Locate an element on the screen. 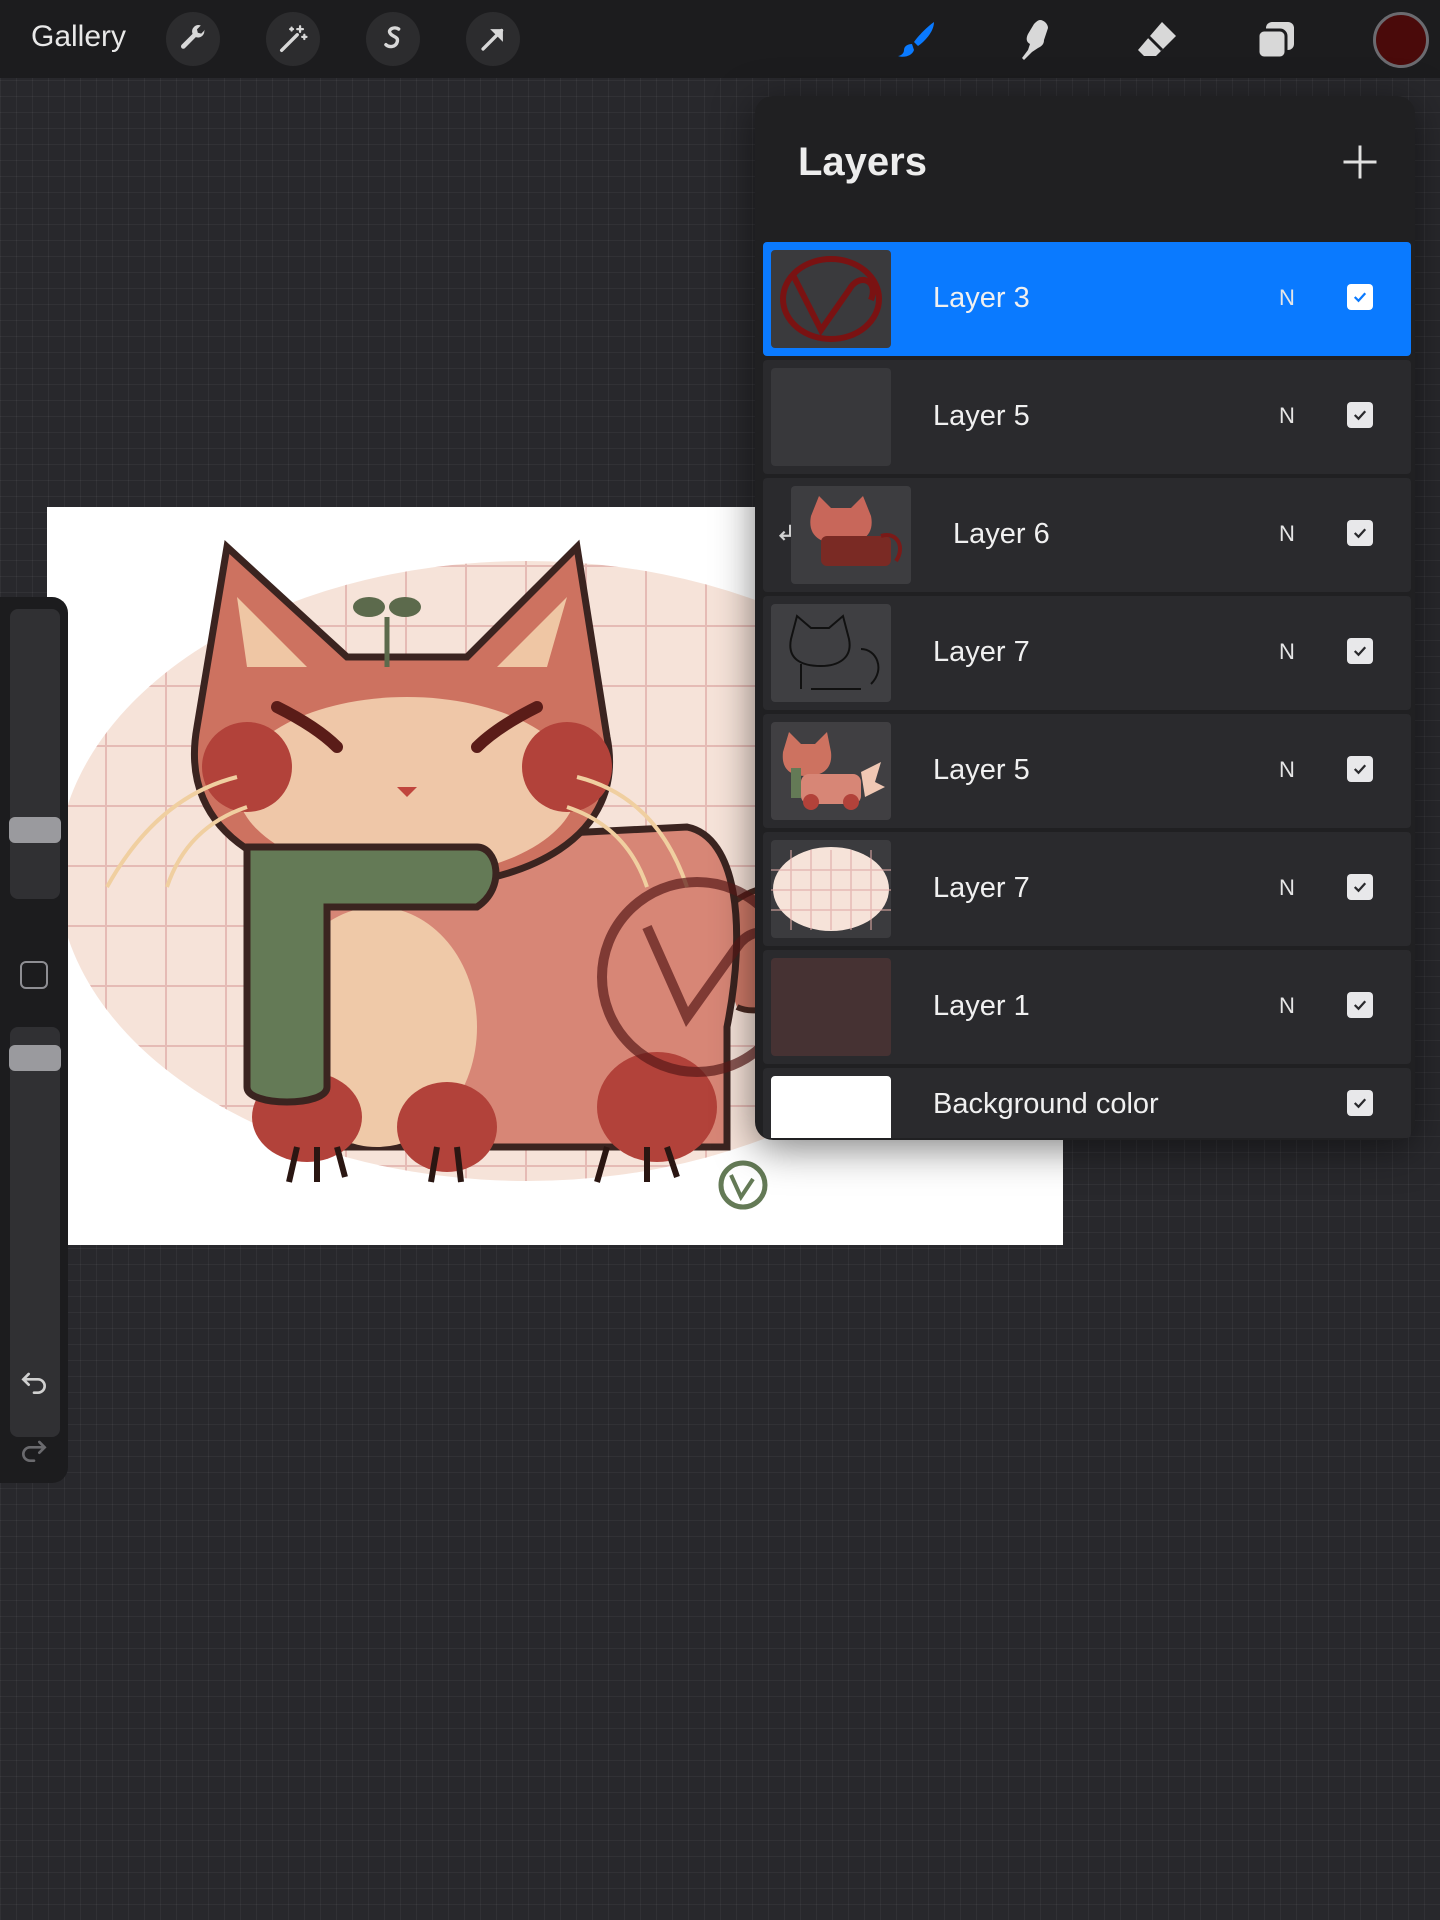 This screenshot has width=1440, height=1920. selection-s-icon is located at coordinates (393, 39).